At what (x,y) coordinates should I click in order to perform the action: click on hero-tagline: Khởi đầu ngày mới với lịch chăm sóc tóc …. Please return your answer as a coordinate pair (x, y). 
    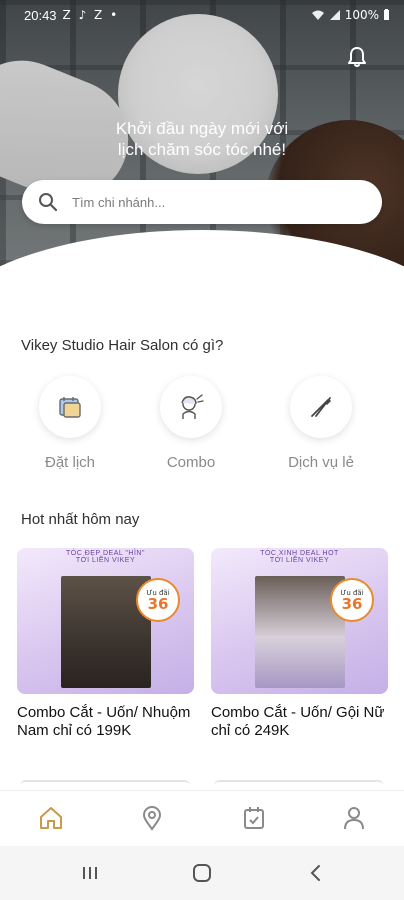
    Looking at the image, I should click on (202, 139).